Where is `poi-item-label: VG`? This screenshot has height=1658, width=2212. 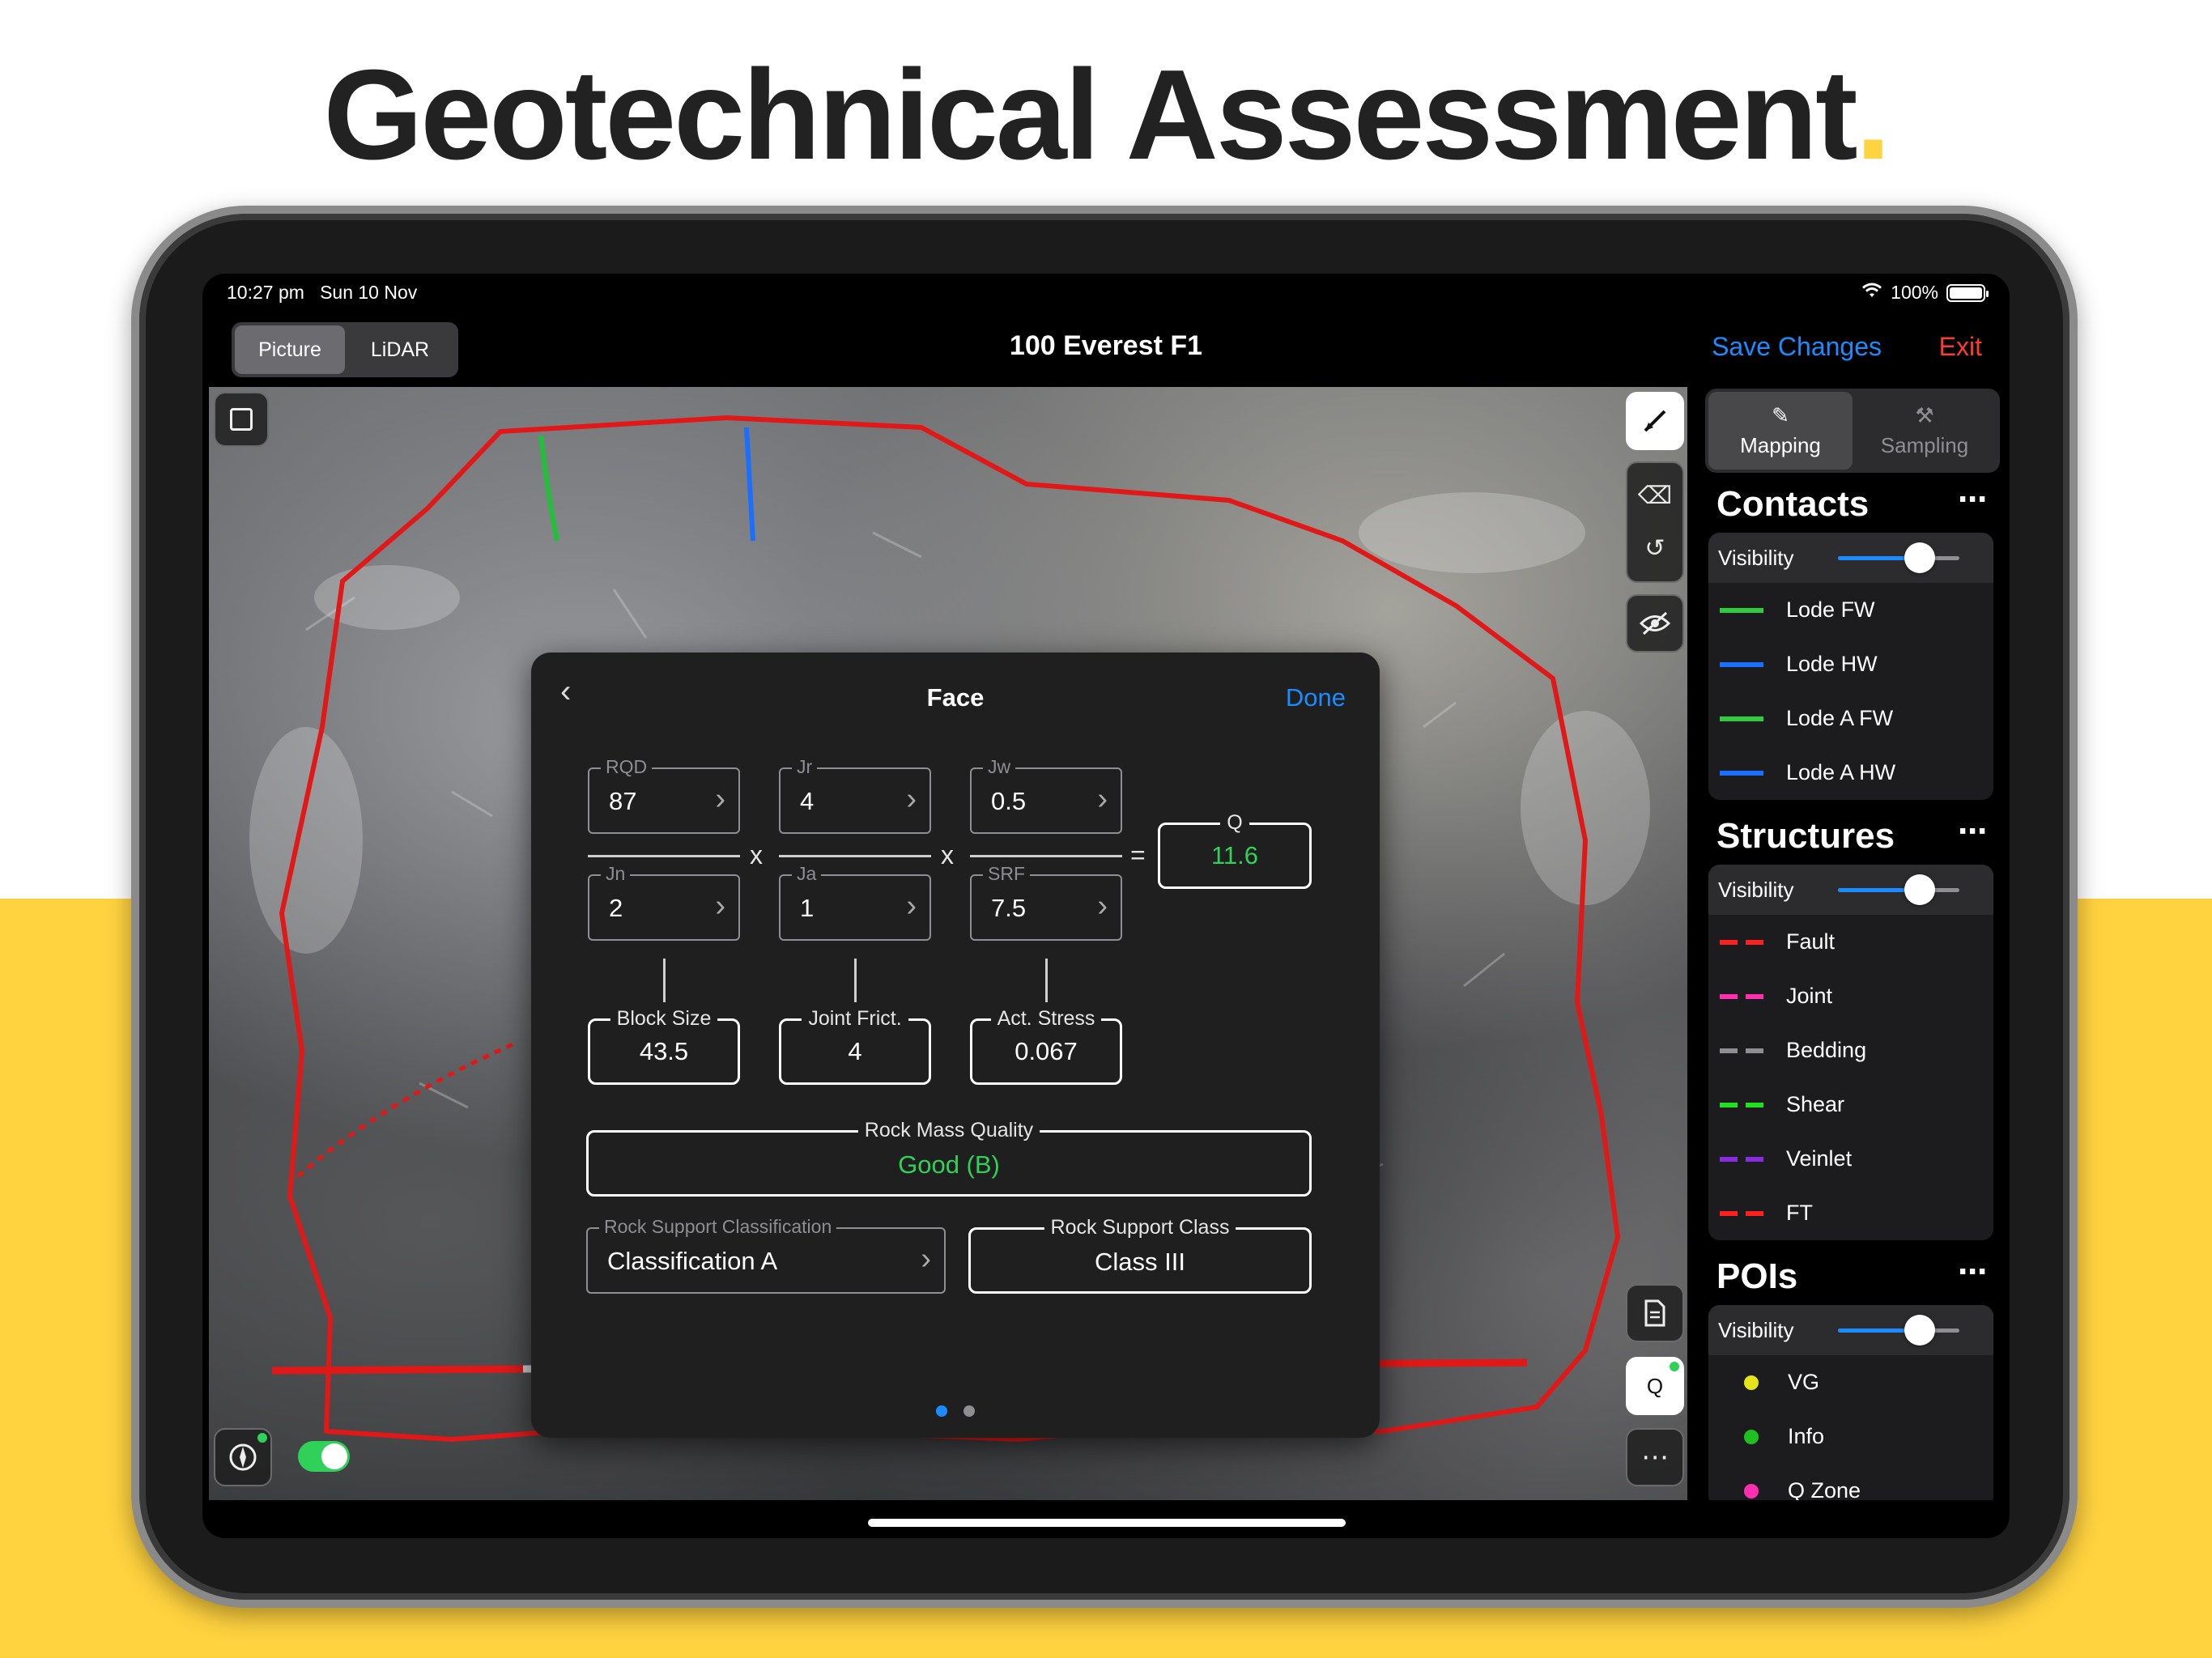
poi-item-label: VG is located at coordinates (1804, 1382).